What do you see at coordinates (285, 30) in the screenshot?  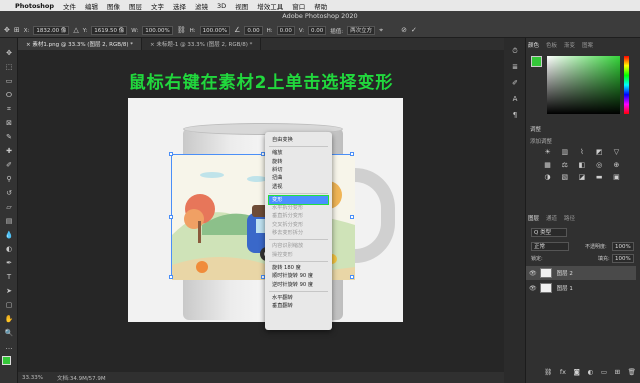 I see `h-skew-field: 0.00` at bounding box center [285, 30].